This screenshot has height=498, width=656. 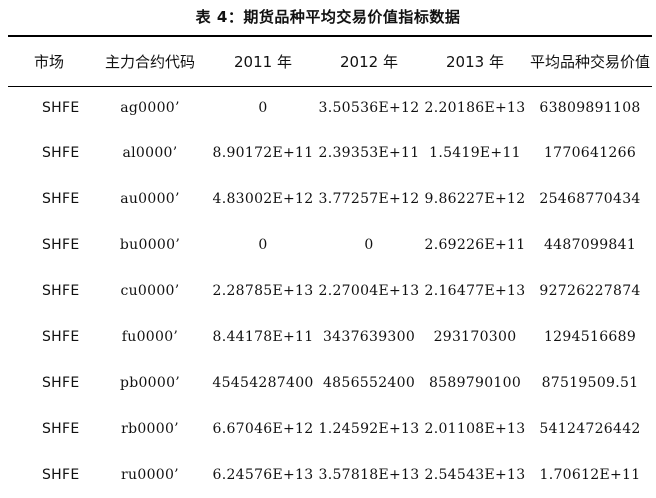 I want to click on cell-average-value: 87519509.51, so click(x=590, y=383).